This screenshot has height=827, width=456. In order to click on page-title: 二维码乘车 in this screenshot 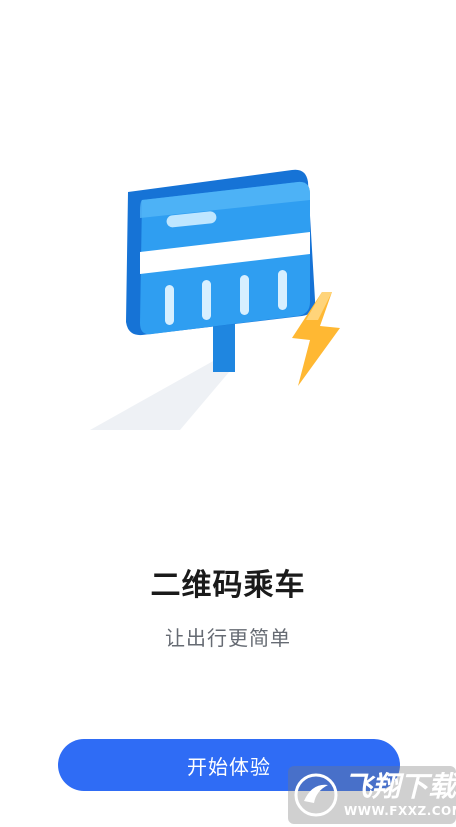, I will do `click(228, 585)`.